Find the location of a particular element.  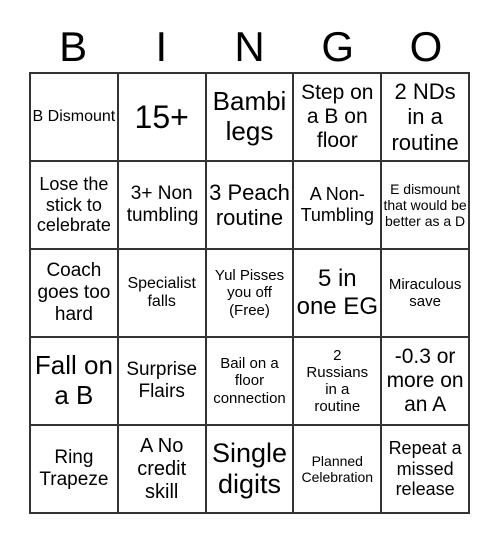

bingo-cell: 3+ Non tumbling is located at coordinates (161, 205).